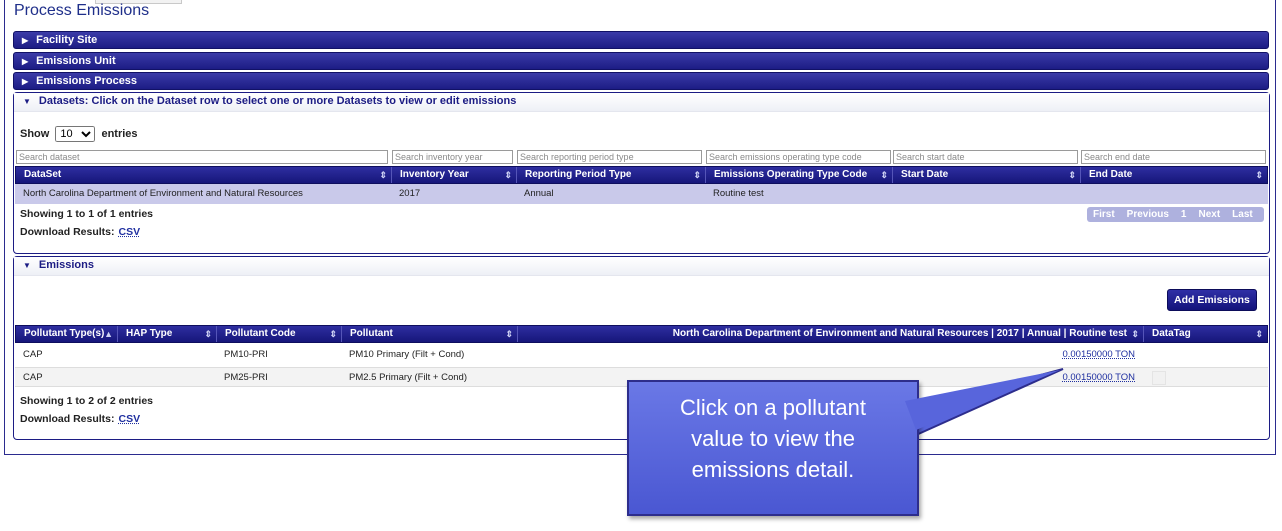 Image resolution: width=1282 pixels, height=531 pixels. Describe the element at coordinates (773, 438) in the screenshot. I see `callout-line: value to view the` at that location.